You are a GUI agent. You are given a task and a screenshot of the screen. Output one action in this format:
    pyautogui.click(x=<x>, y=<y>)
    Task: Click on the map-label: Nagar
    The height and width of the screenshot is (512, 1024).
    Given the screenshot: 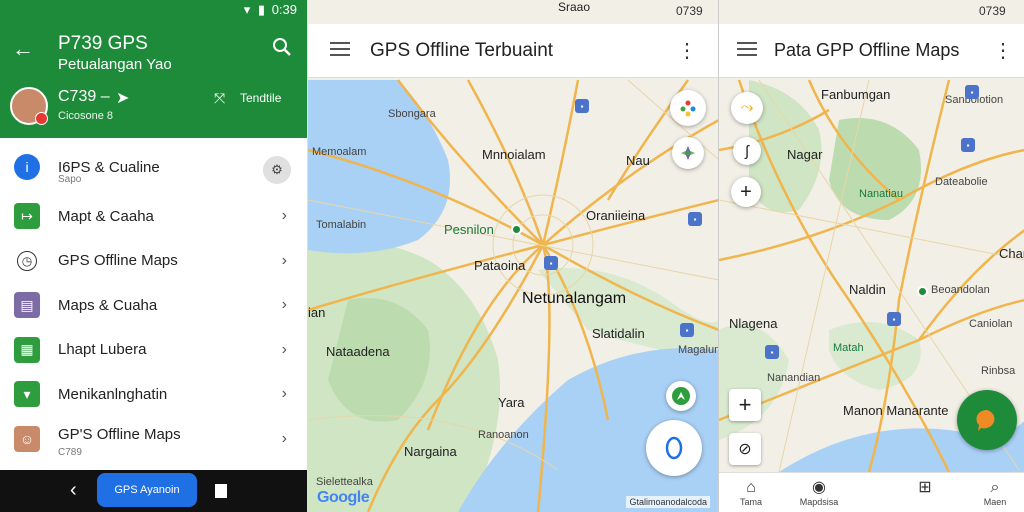 What is the action you would take?
    pyautogui.click(x=805, y=154)
    